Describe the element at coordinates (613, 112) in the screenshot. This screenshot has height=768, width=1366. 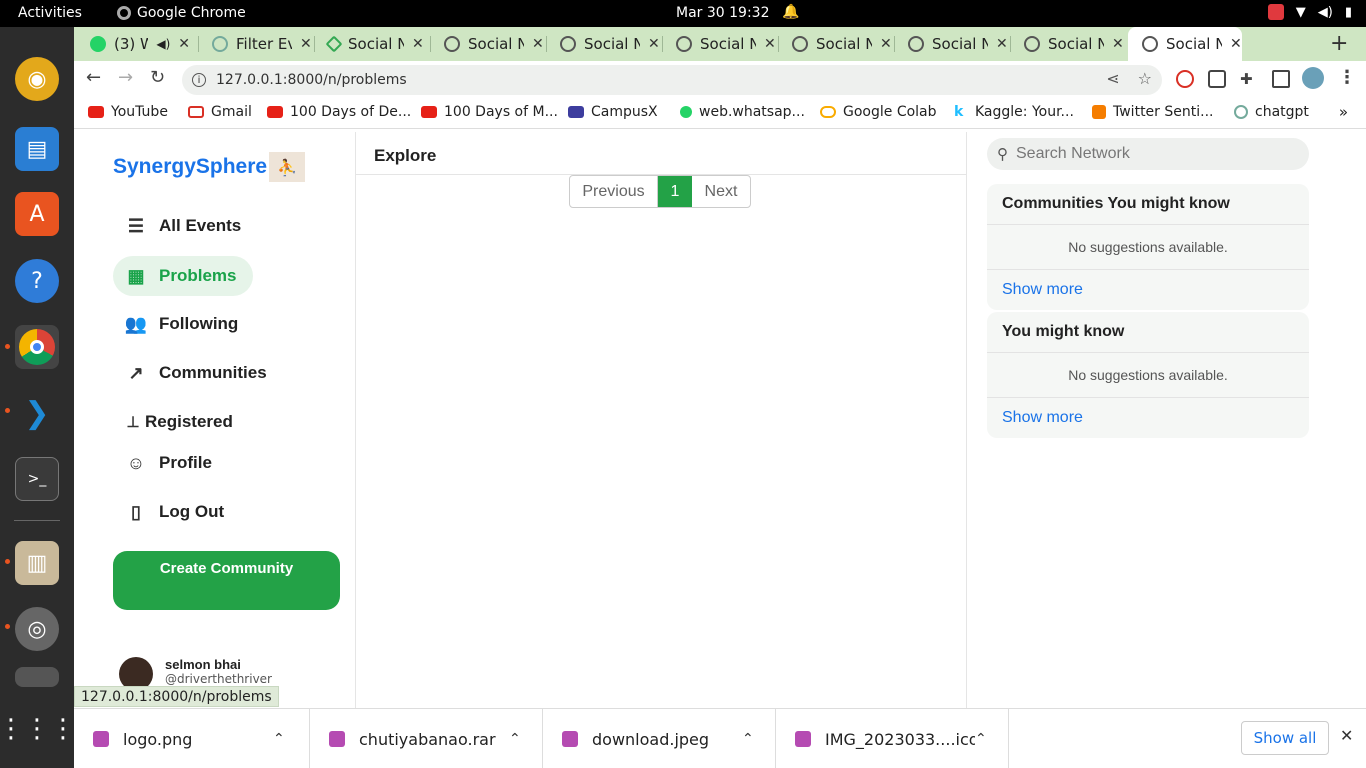
I see `bookmark-item: CampusX` at that location.